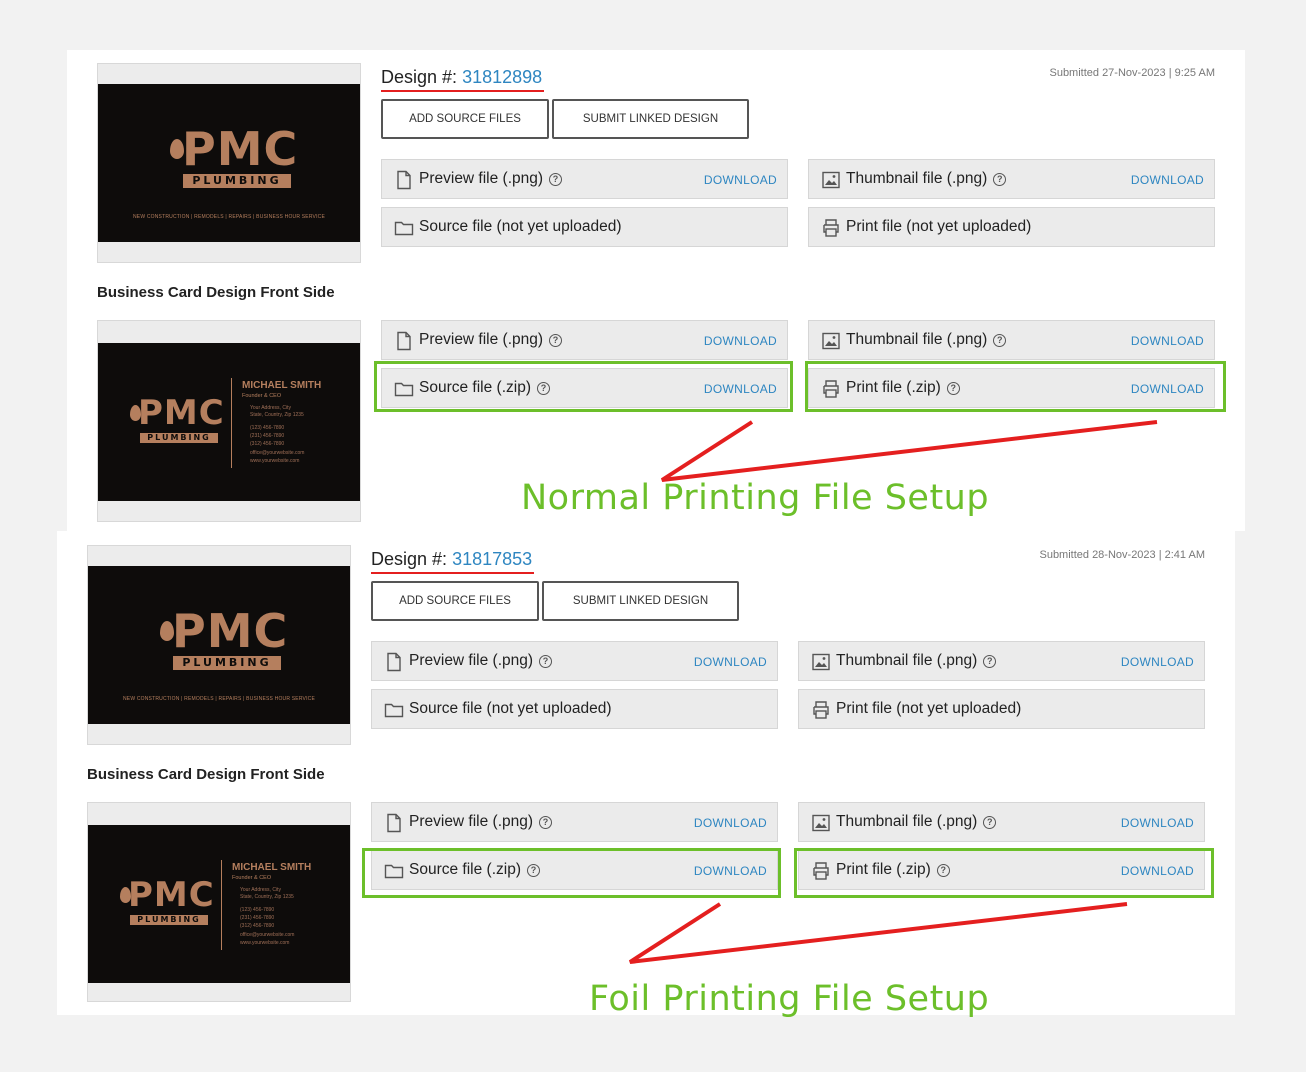  Describe the element at coordinates (909, 451) in the screenshot. I see `arrow-normal` at that location.